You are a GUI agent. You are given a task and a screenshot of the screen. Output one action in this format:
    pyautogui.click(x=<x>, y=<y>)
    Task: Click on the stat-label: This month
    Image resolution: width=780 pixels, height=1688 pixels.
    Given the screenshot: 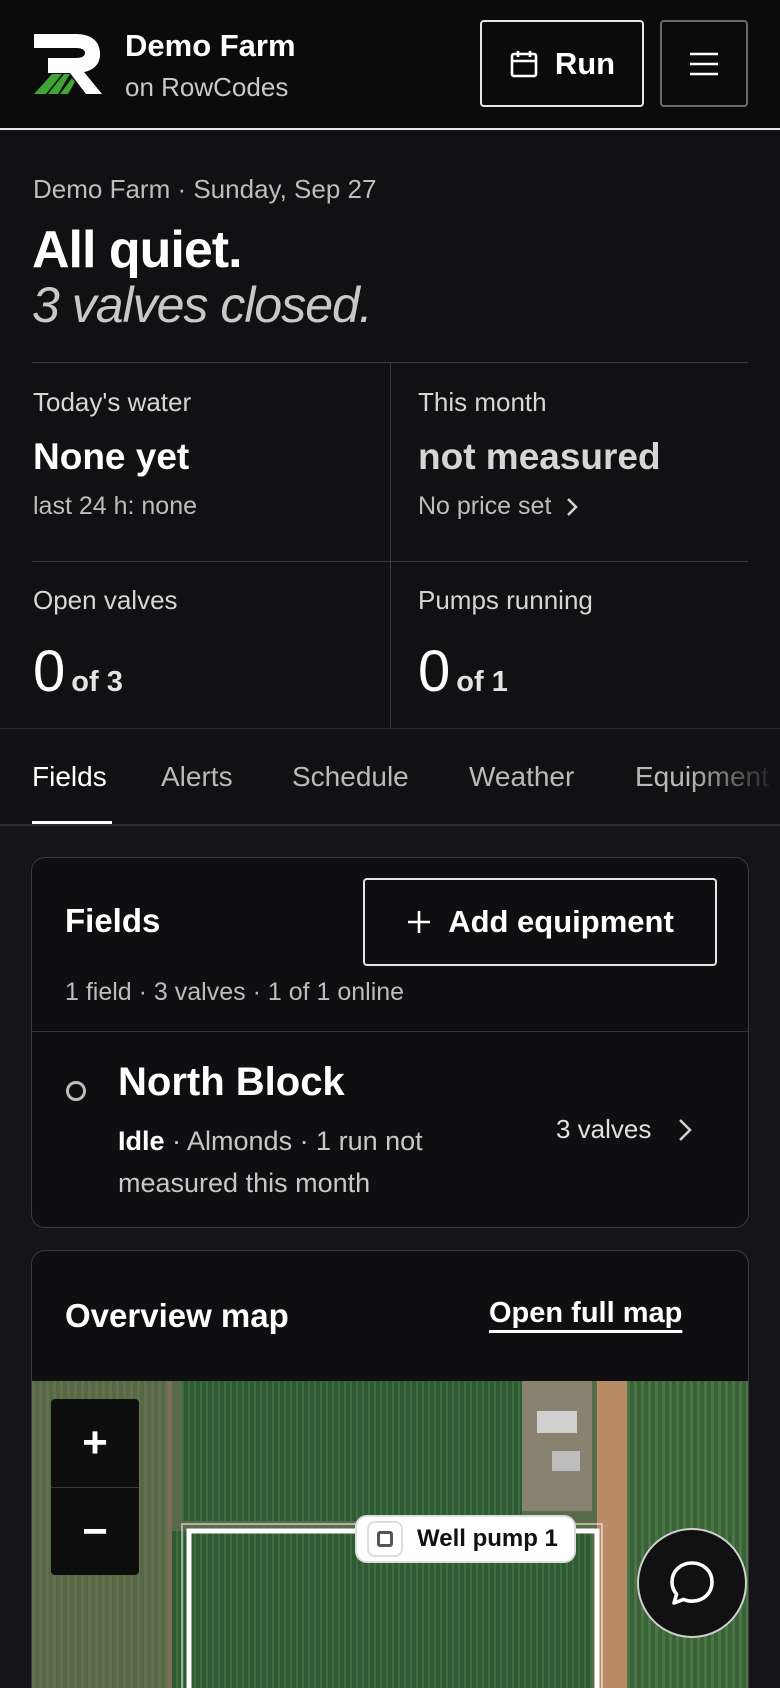 What is the action you would take?
    pyautogui.click(x=482, y=402)
    